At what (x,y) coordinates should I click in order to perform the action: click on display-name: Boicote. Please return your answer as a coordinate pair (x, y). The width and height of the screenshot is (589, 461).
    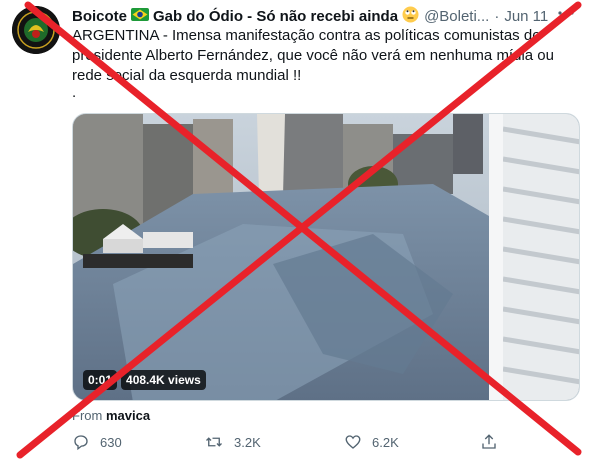
    Looking at the image, I should click on (99, 16).